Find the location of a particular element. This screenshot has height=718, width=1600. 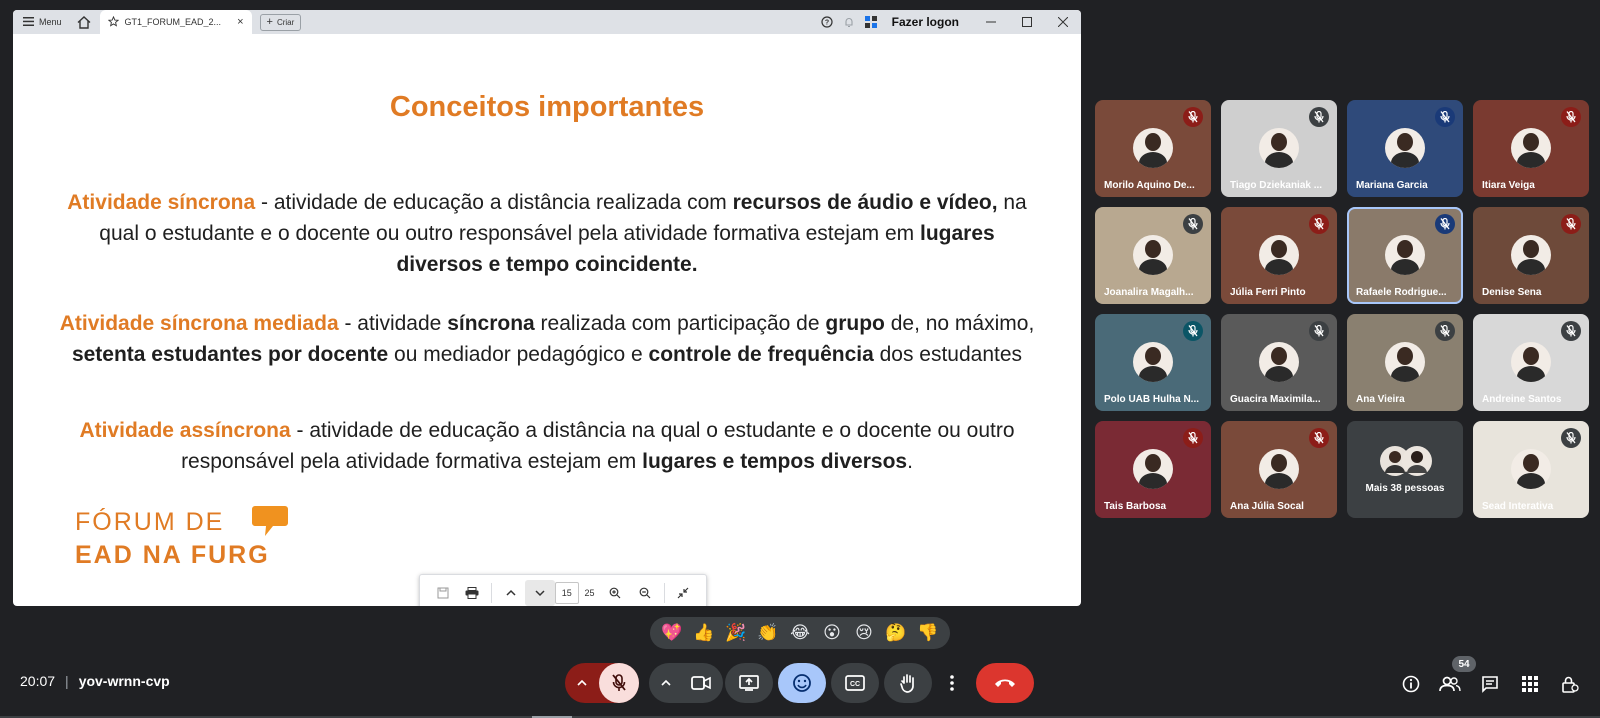

more-options-button is located at coordinates (952, 683).